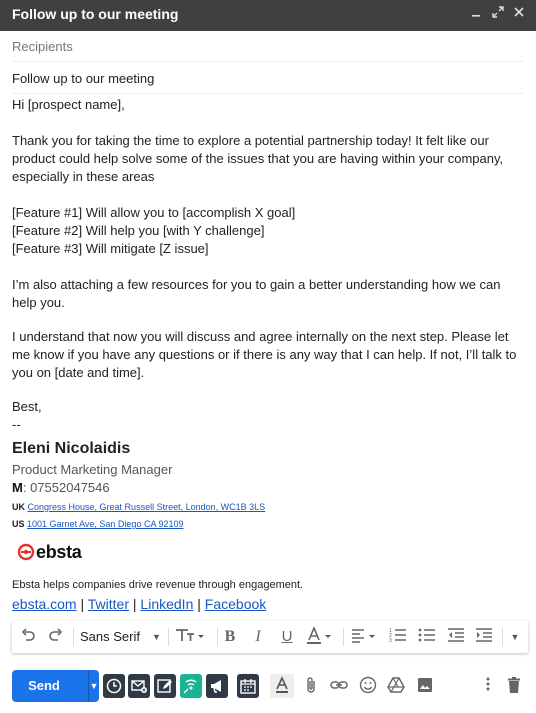 The image size is (536, 713). Describe the element at coordinates (321, 636) in the screenshot. I see `text-color-icon` at that location.